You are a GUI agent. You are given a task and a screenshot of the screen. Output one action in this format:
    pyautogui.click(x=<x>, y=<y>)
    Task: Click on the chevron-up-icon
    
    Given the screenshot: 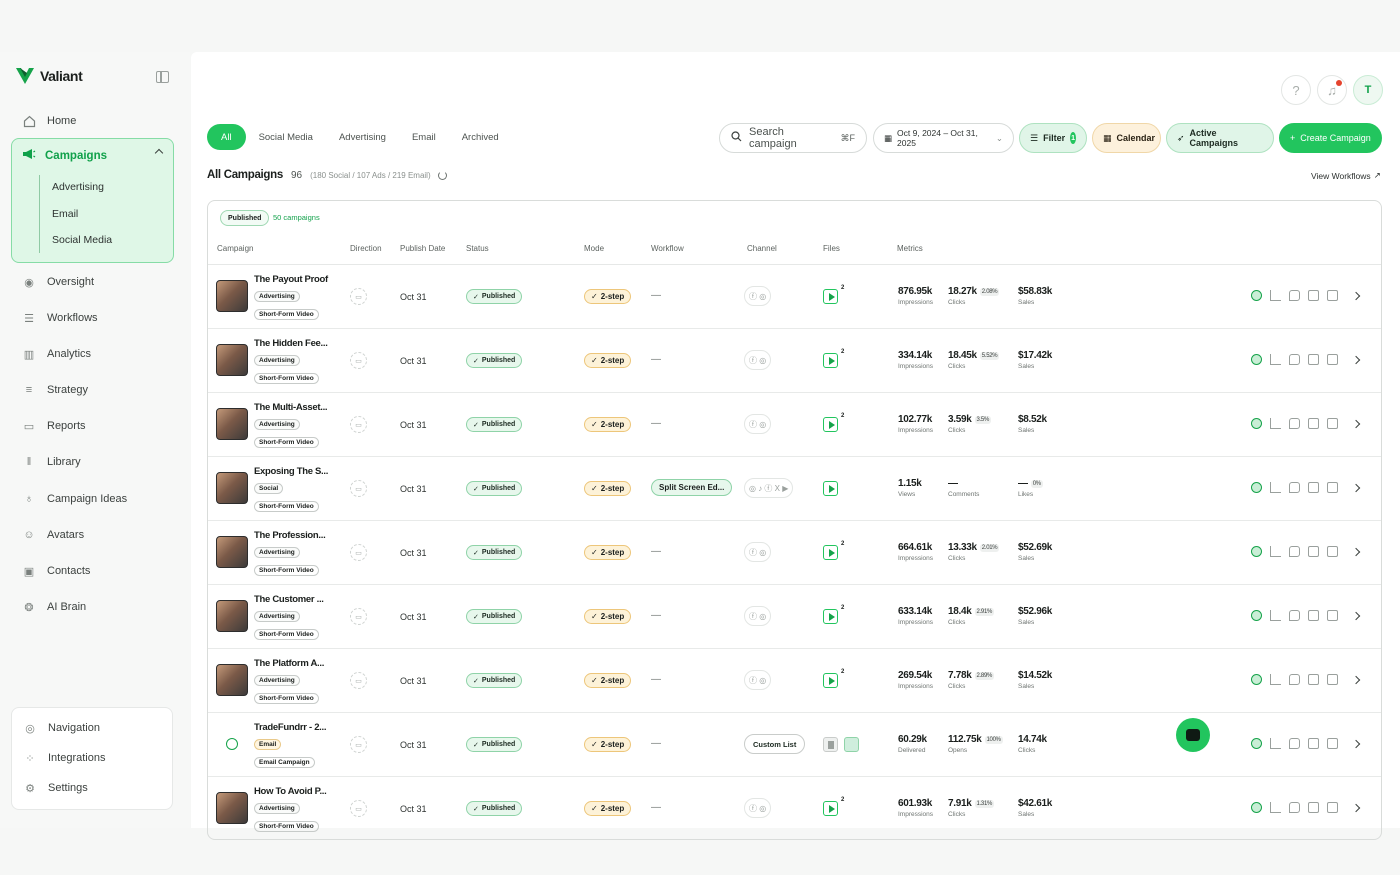 What is the action you would take?
    pyautogui.click(x=159, y=153)
    